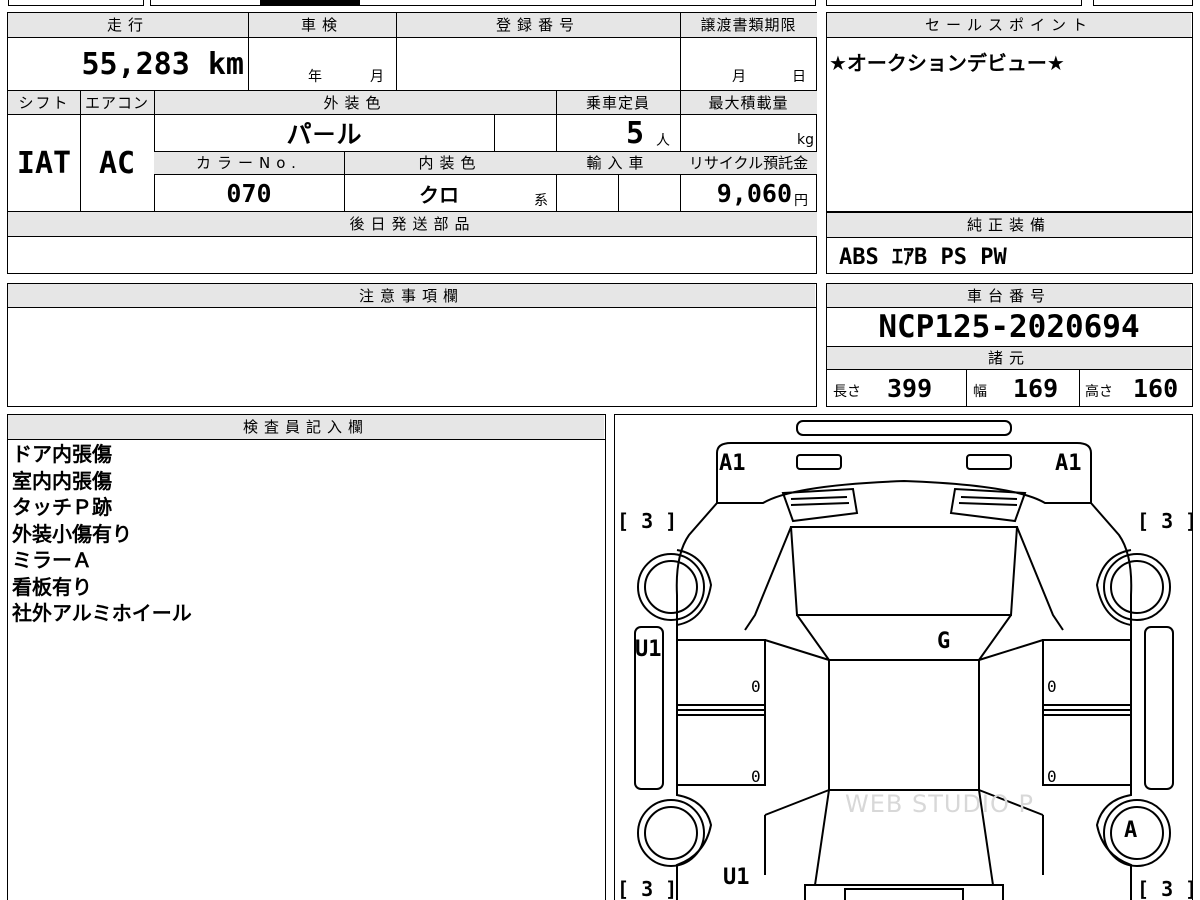  Describe the element at coordinates (1165, 888) in the screenshot. I see `bracket-bottom-right: [ 3 ]` at that location.